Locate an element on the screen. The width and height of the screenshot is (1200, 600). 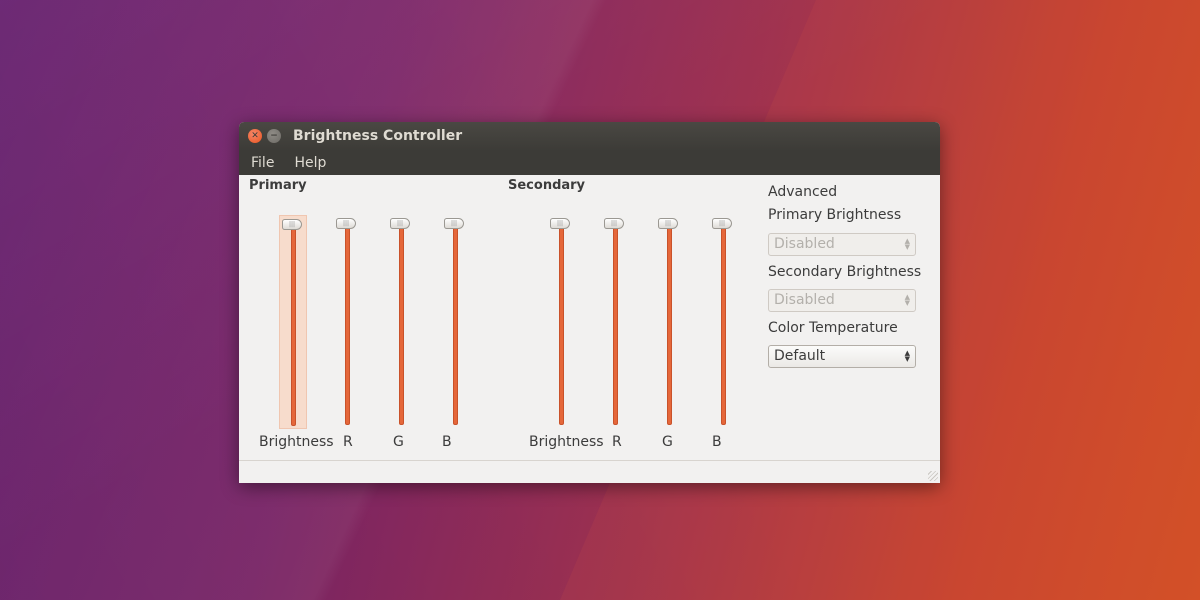
secondary-b-slider: ||| is located at coordinates (723, 321).